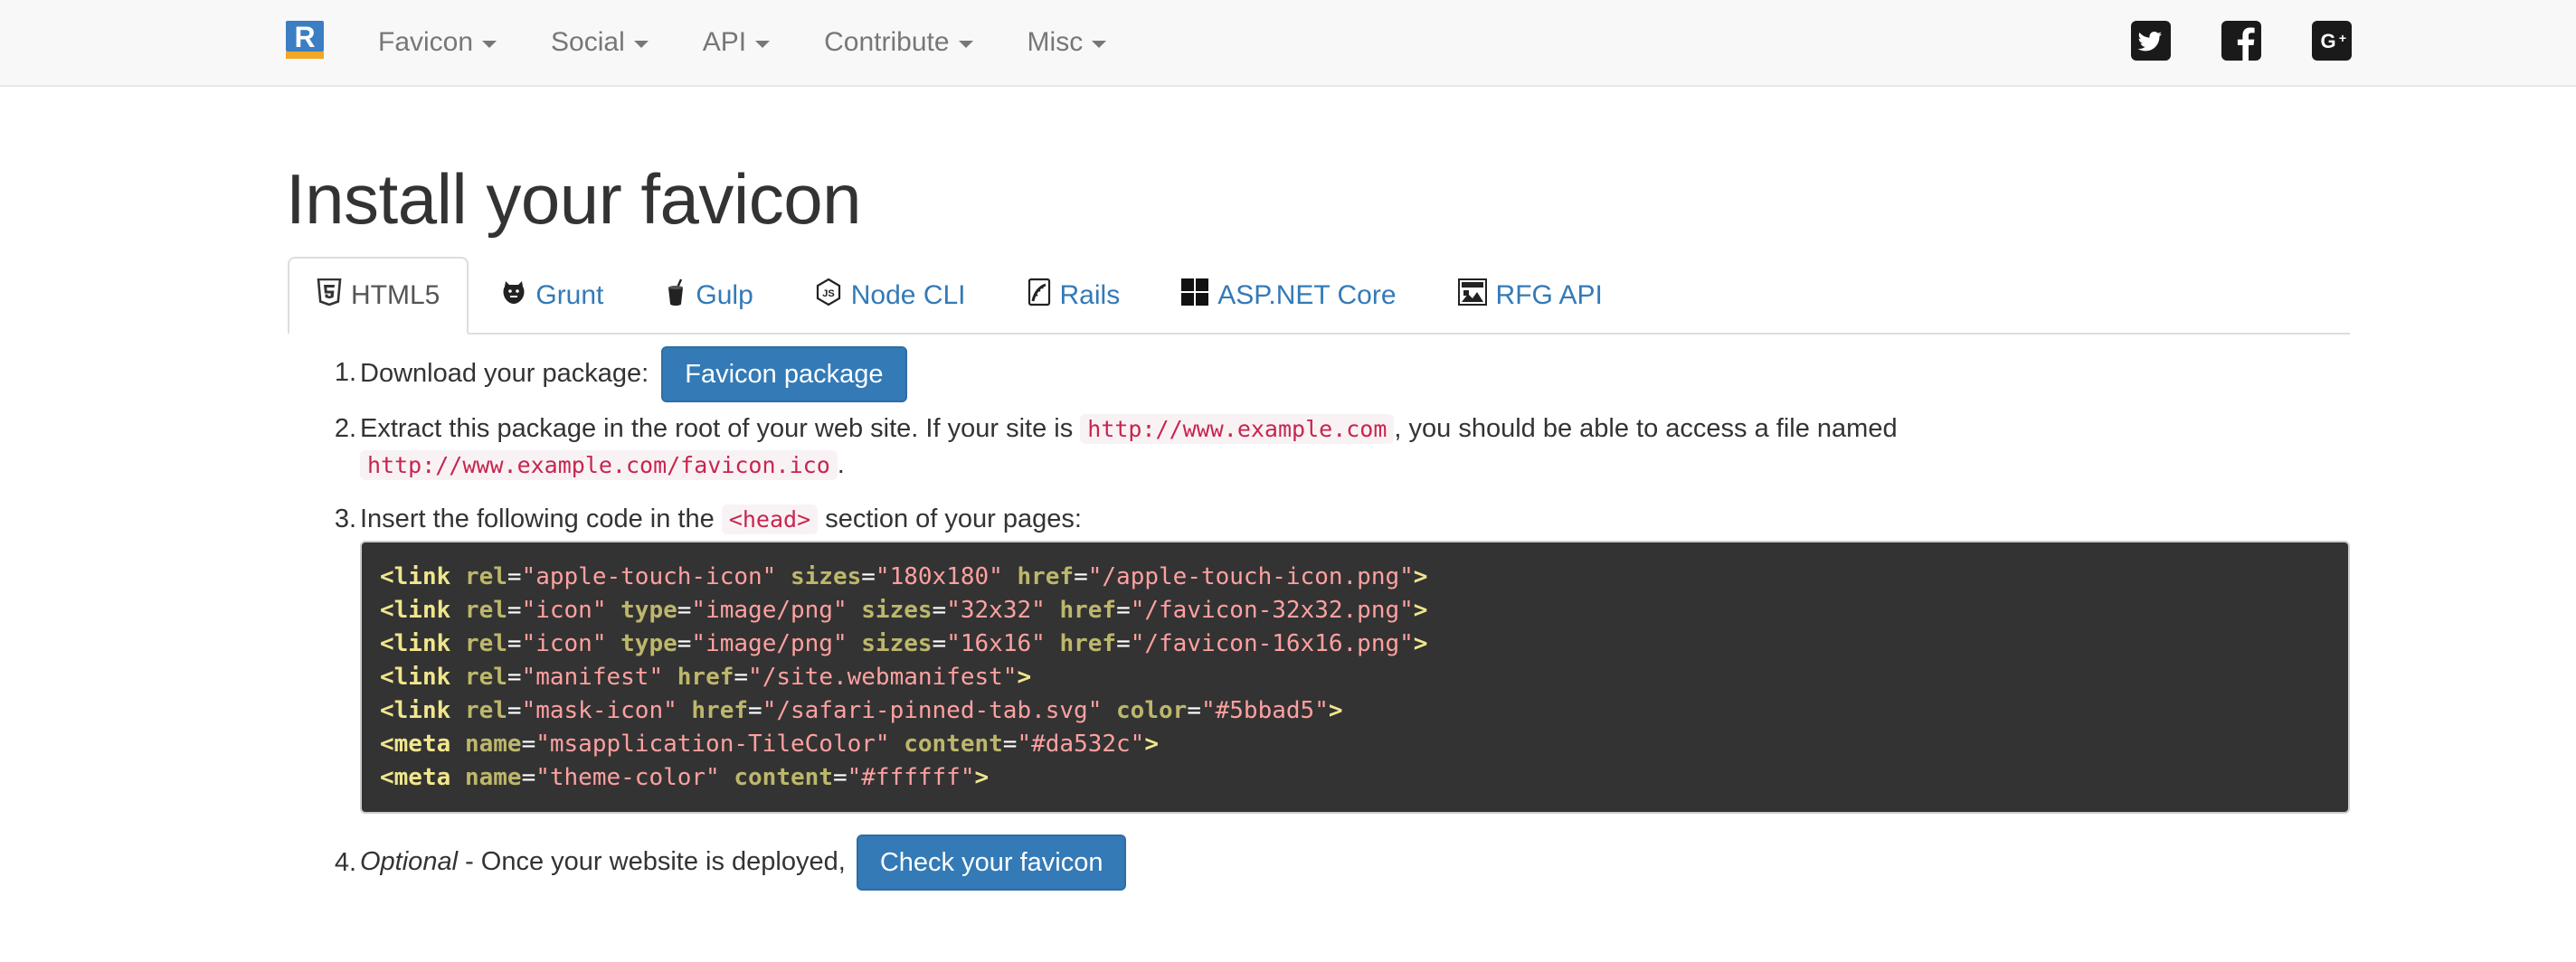 This screenshot has width=2576, height=962. Describe the element at coordinates (992, 863) in the screenshot. I see `check-favicon-button: Check your favicon` at that location.